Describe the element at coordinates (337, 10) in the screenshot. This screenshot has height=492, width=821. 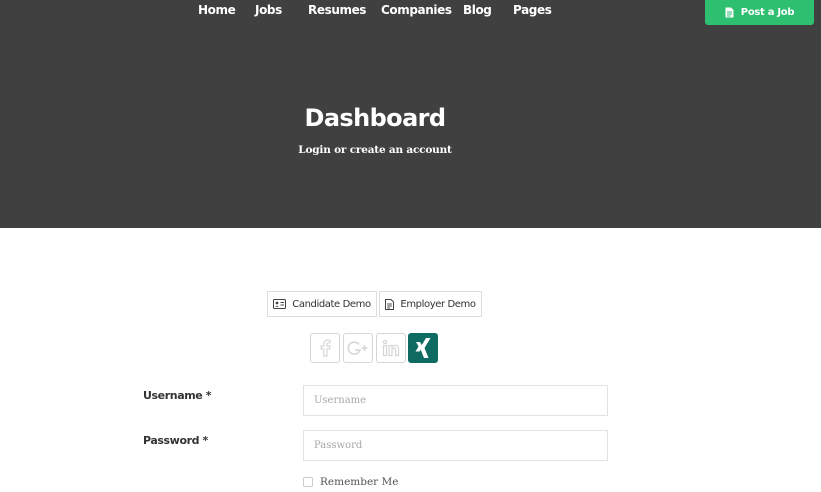
I see `nav-item-resumes: Resumes` at that location.